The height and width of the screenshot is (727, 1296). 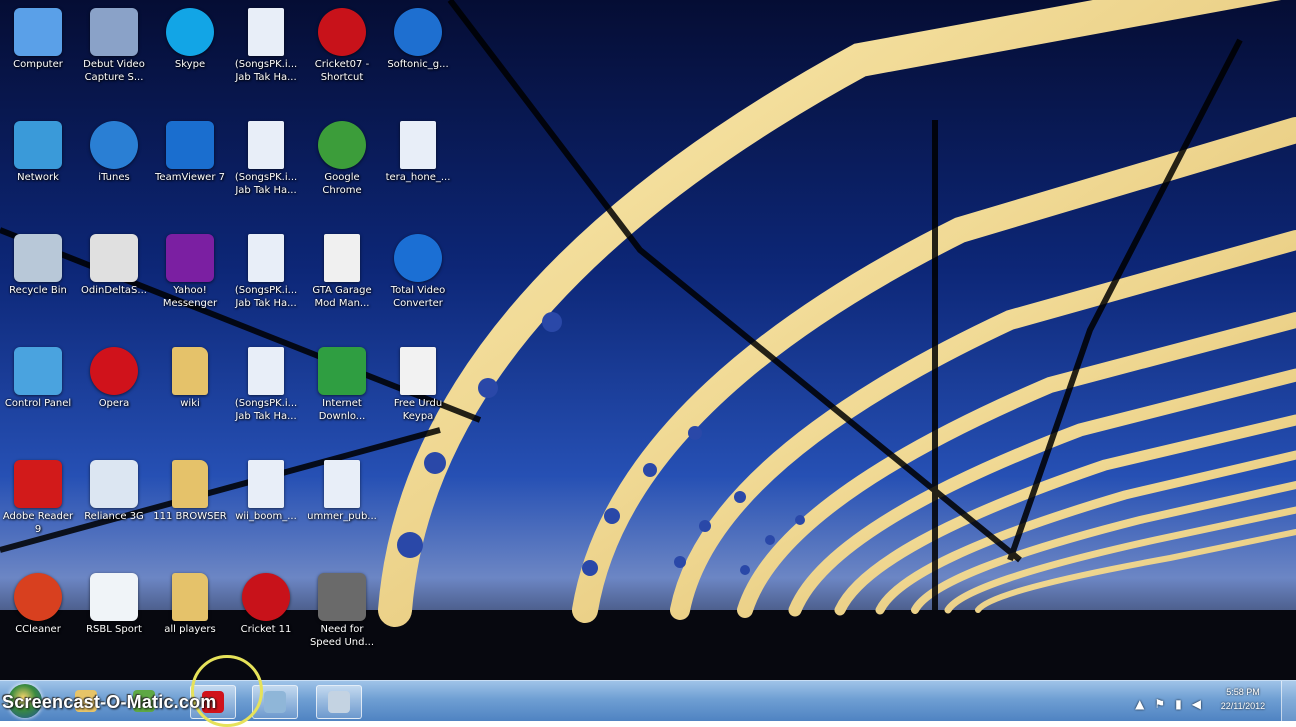 What do you see at coordinates (190, 629) in the screenshot?
I see `desktop-icon-label: all players` at bounding box center [190, 629].